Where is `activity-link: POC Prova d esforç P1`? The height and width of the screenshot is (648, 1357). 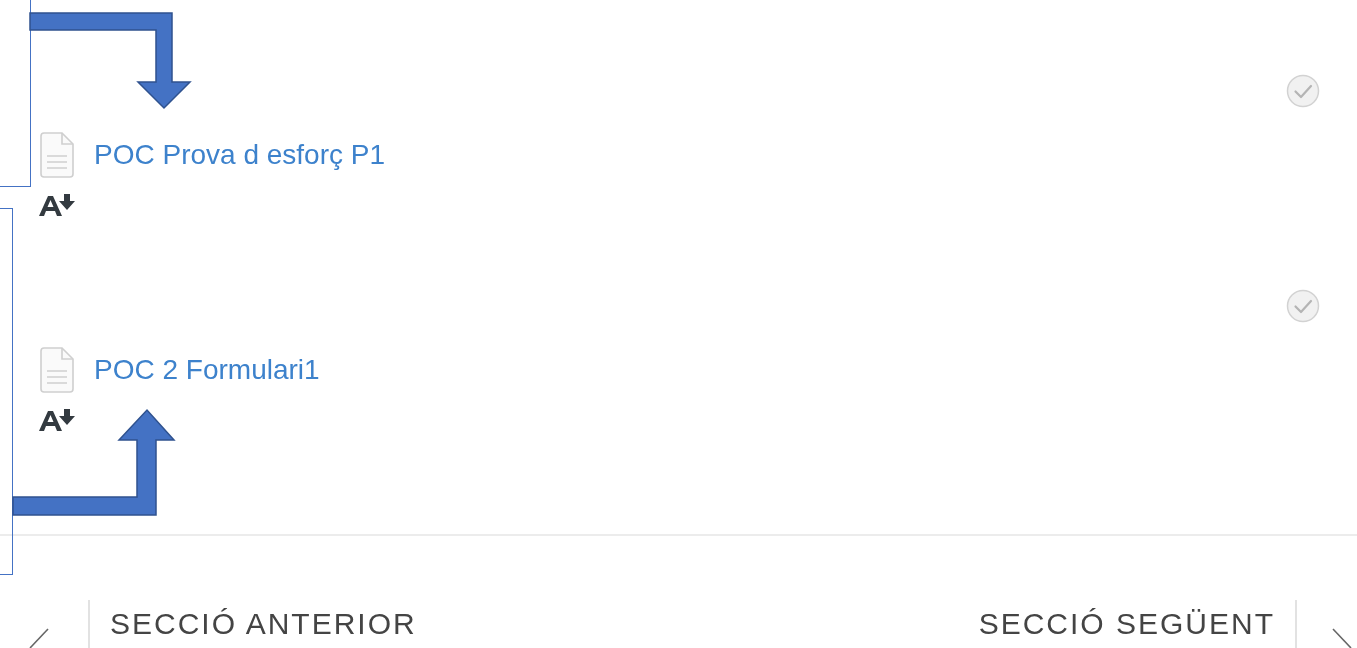 activity-link: POC Prova d esforç P1 is located at coordinates (239, 155).